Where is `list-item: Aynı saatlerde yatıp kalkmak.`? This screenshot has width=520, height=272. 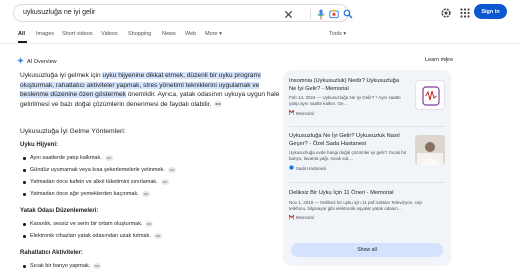 list-item: Aynı saatlerde yatıp kalkmak. is located at coordinates (68, 158).